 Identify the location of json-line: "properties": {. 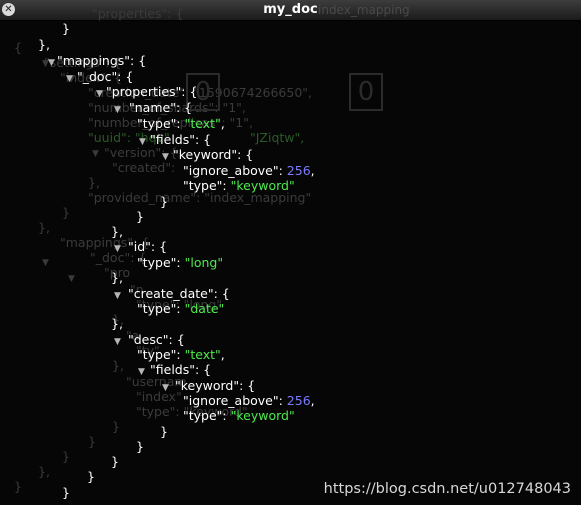
(152, 91).